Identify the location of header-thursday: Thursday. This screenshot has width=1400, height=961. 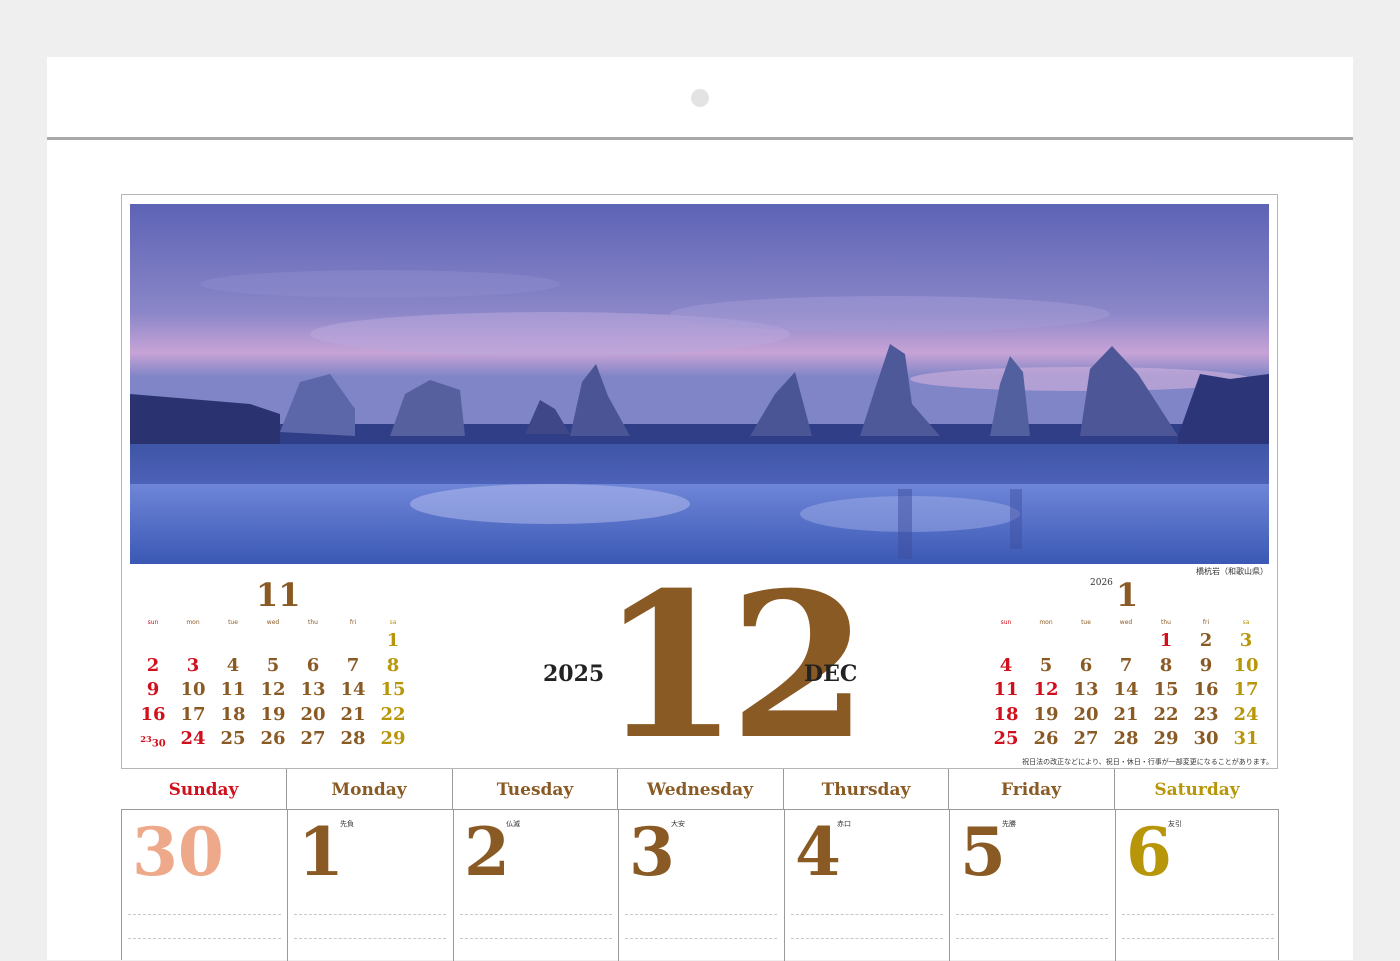
(865, 789).